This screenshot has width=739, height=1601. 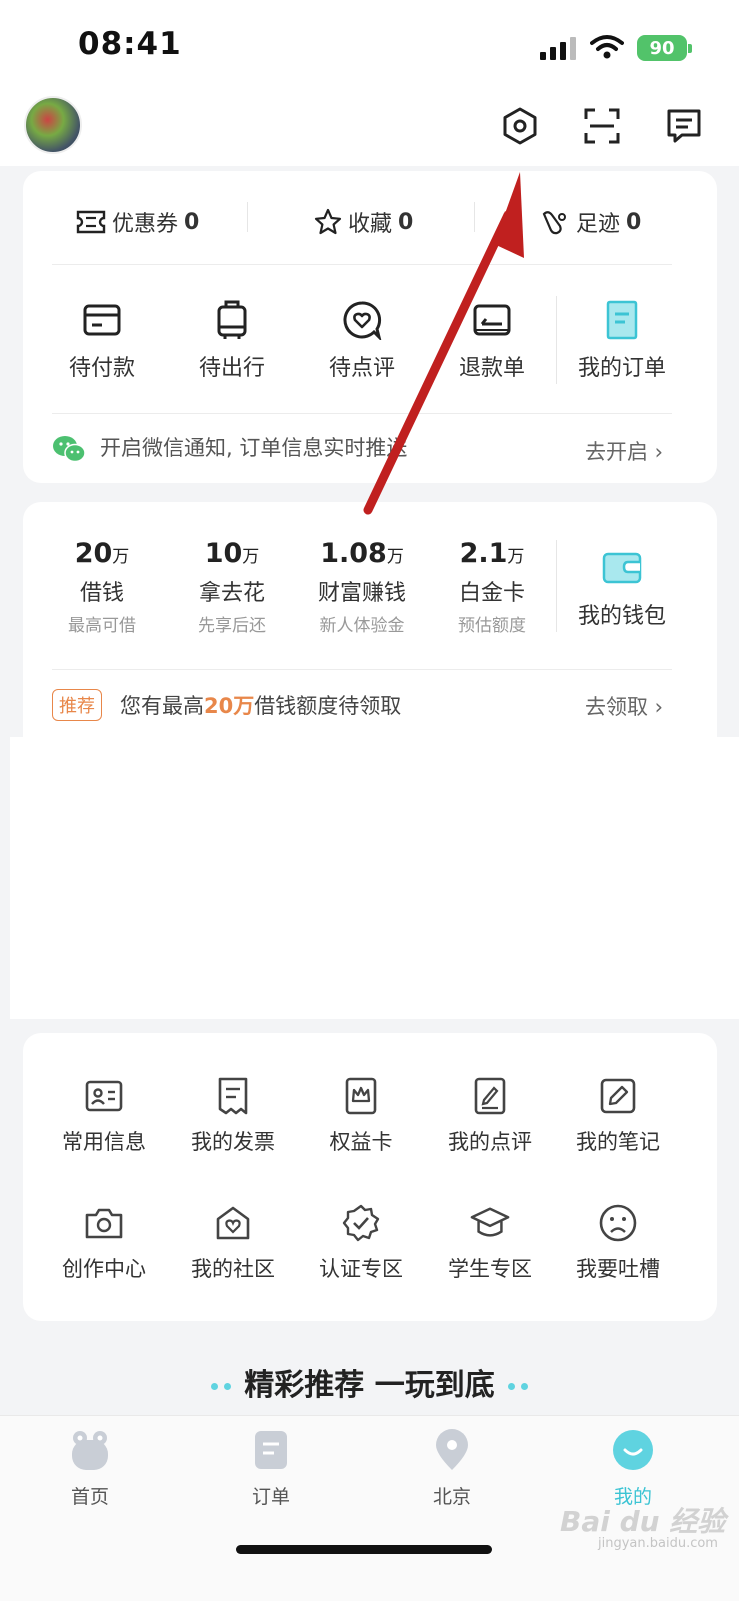 What do you see at coordinates (361, 1096) in the screenshot?
I see `crown-card-icon` at bounding box center [361, 1096].